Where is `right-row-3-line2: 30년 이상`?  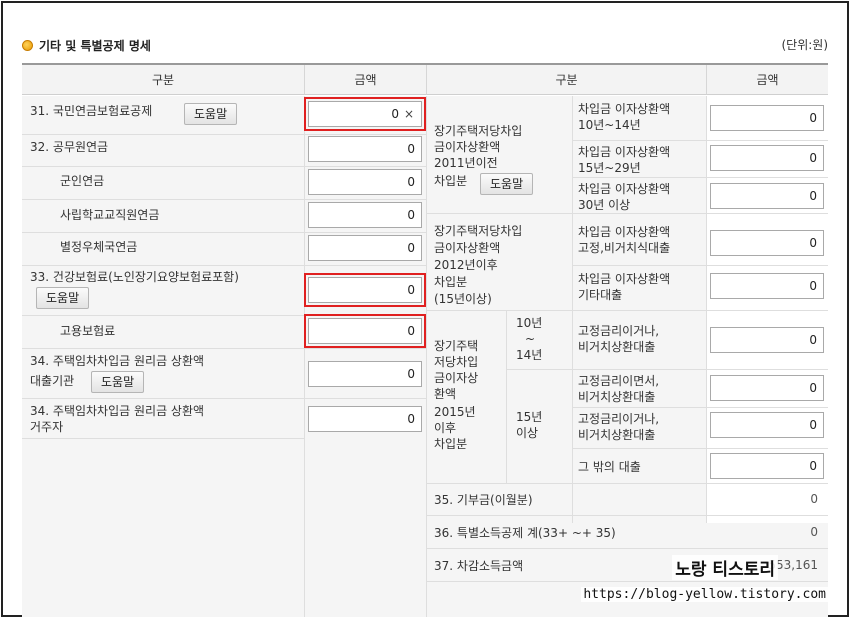
right-row-3-line2: 30년 이상 is located at coordinates (604, 205).